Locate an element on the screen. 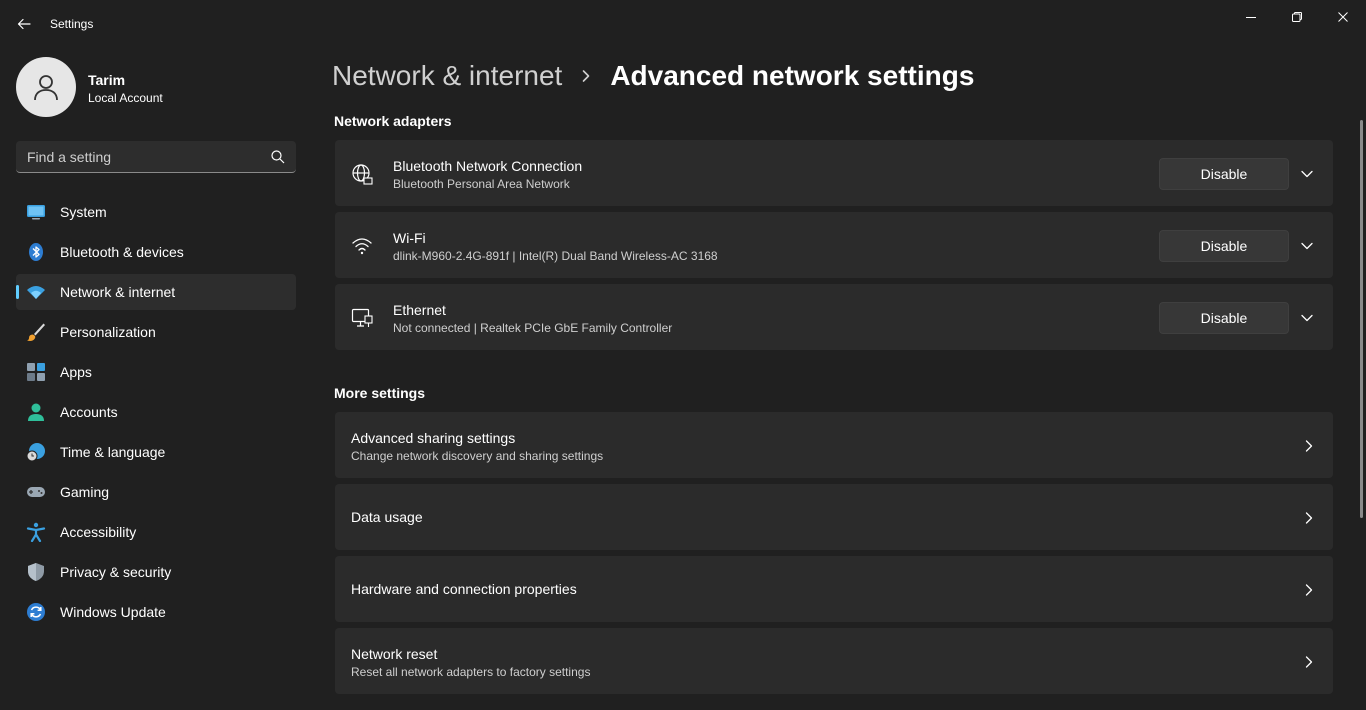  settings-item-title: Network reset is located at coordinates (394, 654).